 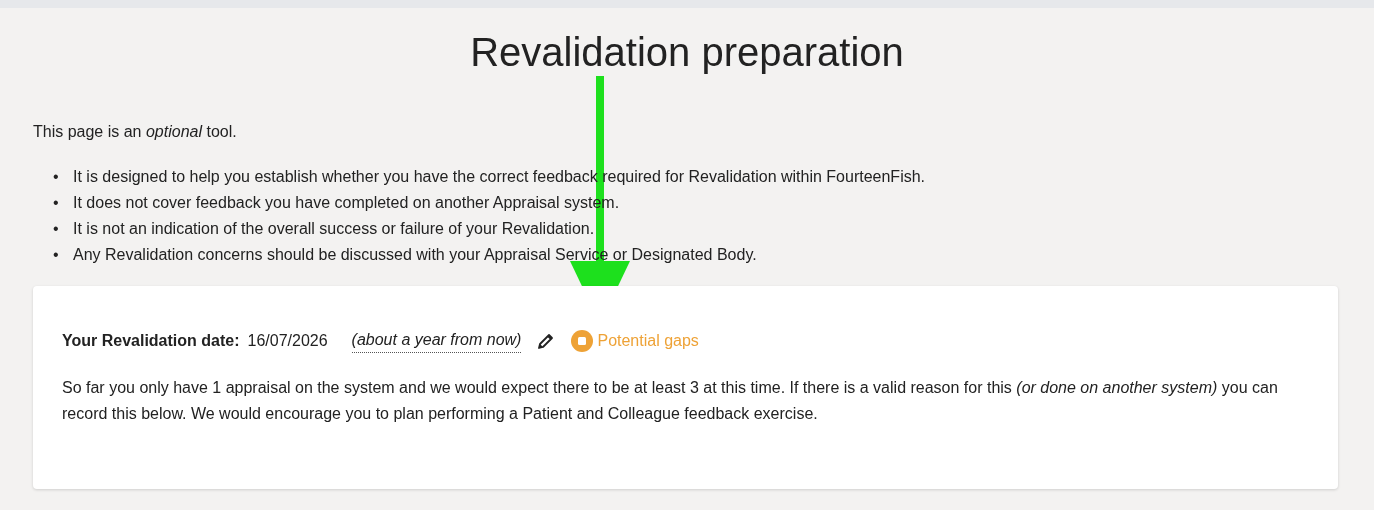 What do you see at coordinates (546, 340) in the screenshot?
I see `edit-icon` at bounding box center [546, 340].